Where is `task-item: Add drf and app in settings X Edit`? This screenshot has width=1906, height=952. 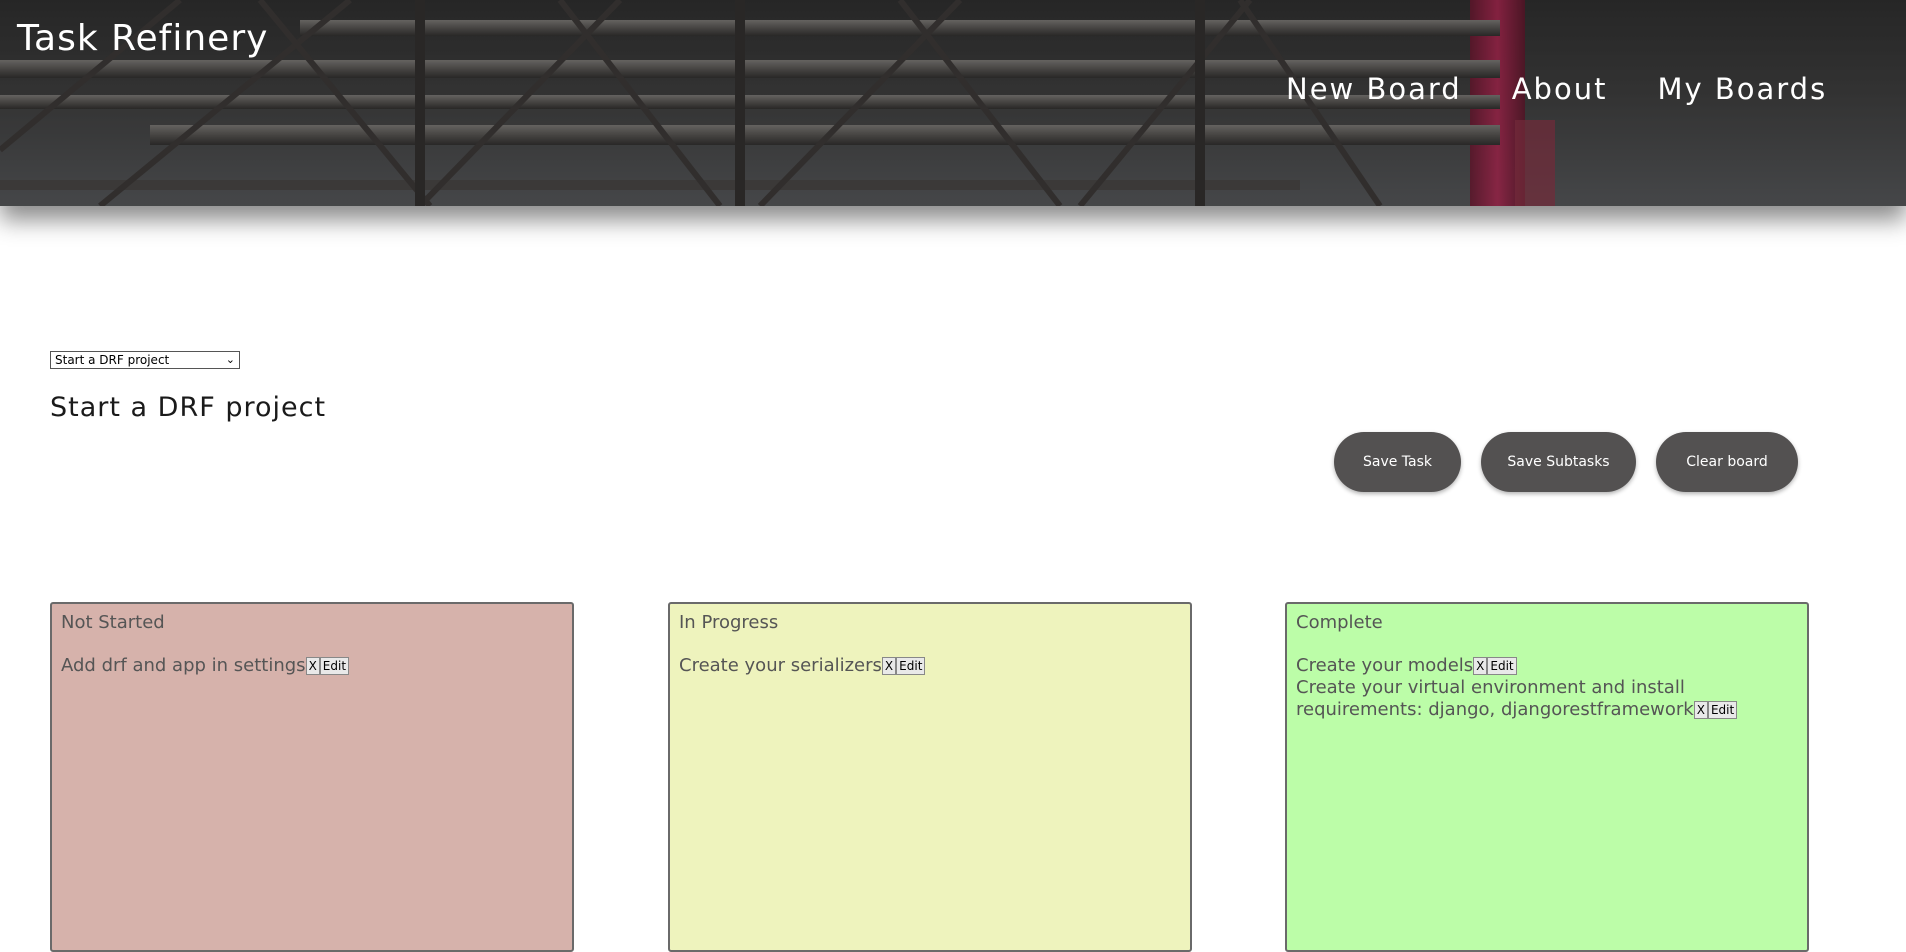
task-item: Add drf and app in settings X Edit is located at coordinates (312, 666).